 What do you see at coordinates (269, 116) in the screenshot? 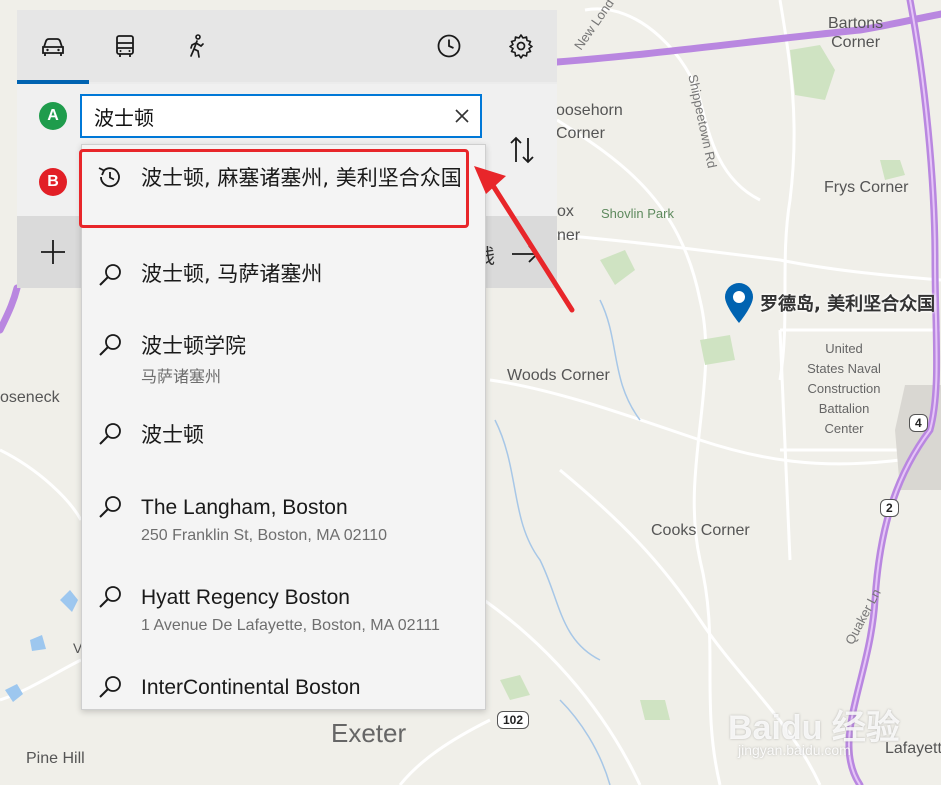
I see `search-input-value: 波士顿` at bounding box center [269, 116].